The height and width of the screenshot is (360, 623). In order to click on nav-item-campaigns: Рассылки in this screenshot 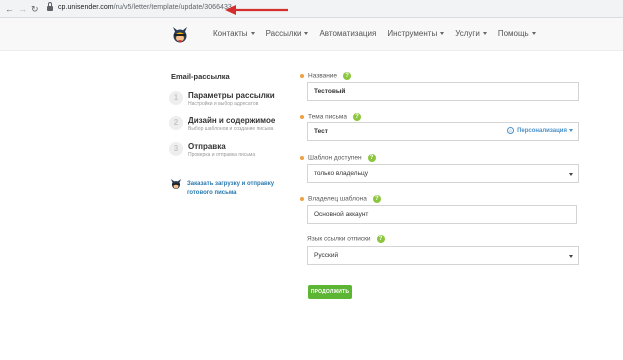, I will do `click(287, 34)`.